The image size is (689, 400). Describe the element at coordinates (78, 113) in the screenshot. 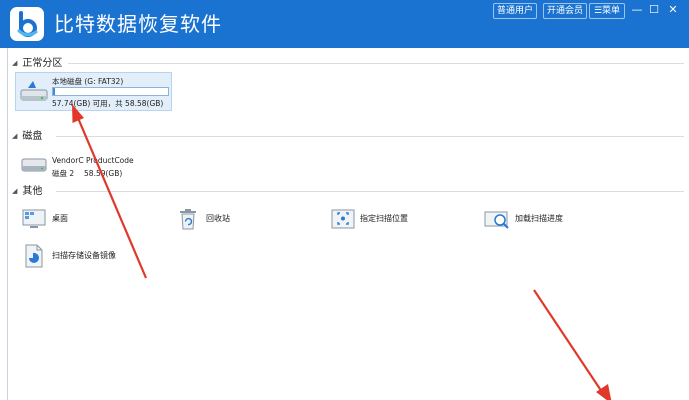

I see `annotation-arrow-head-icon` at that location.